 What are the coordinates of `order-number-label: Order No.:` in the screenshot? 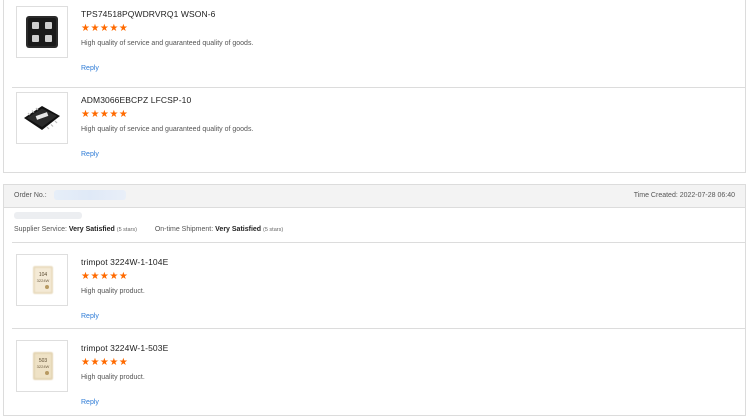 It's located at (30, 195).